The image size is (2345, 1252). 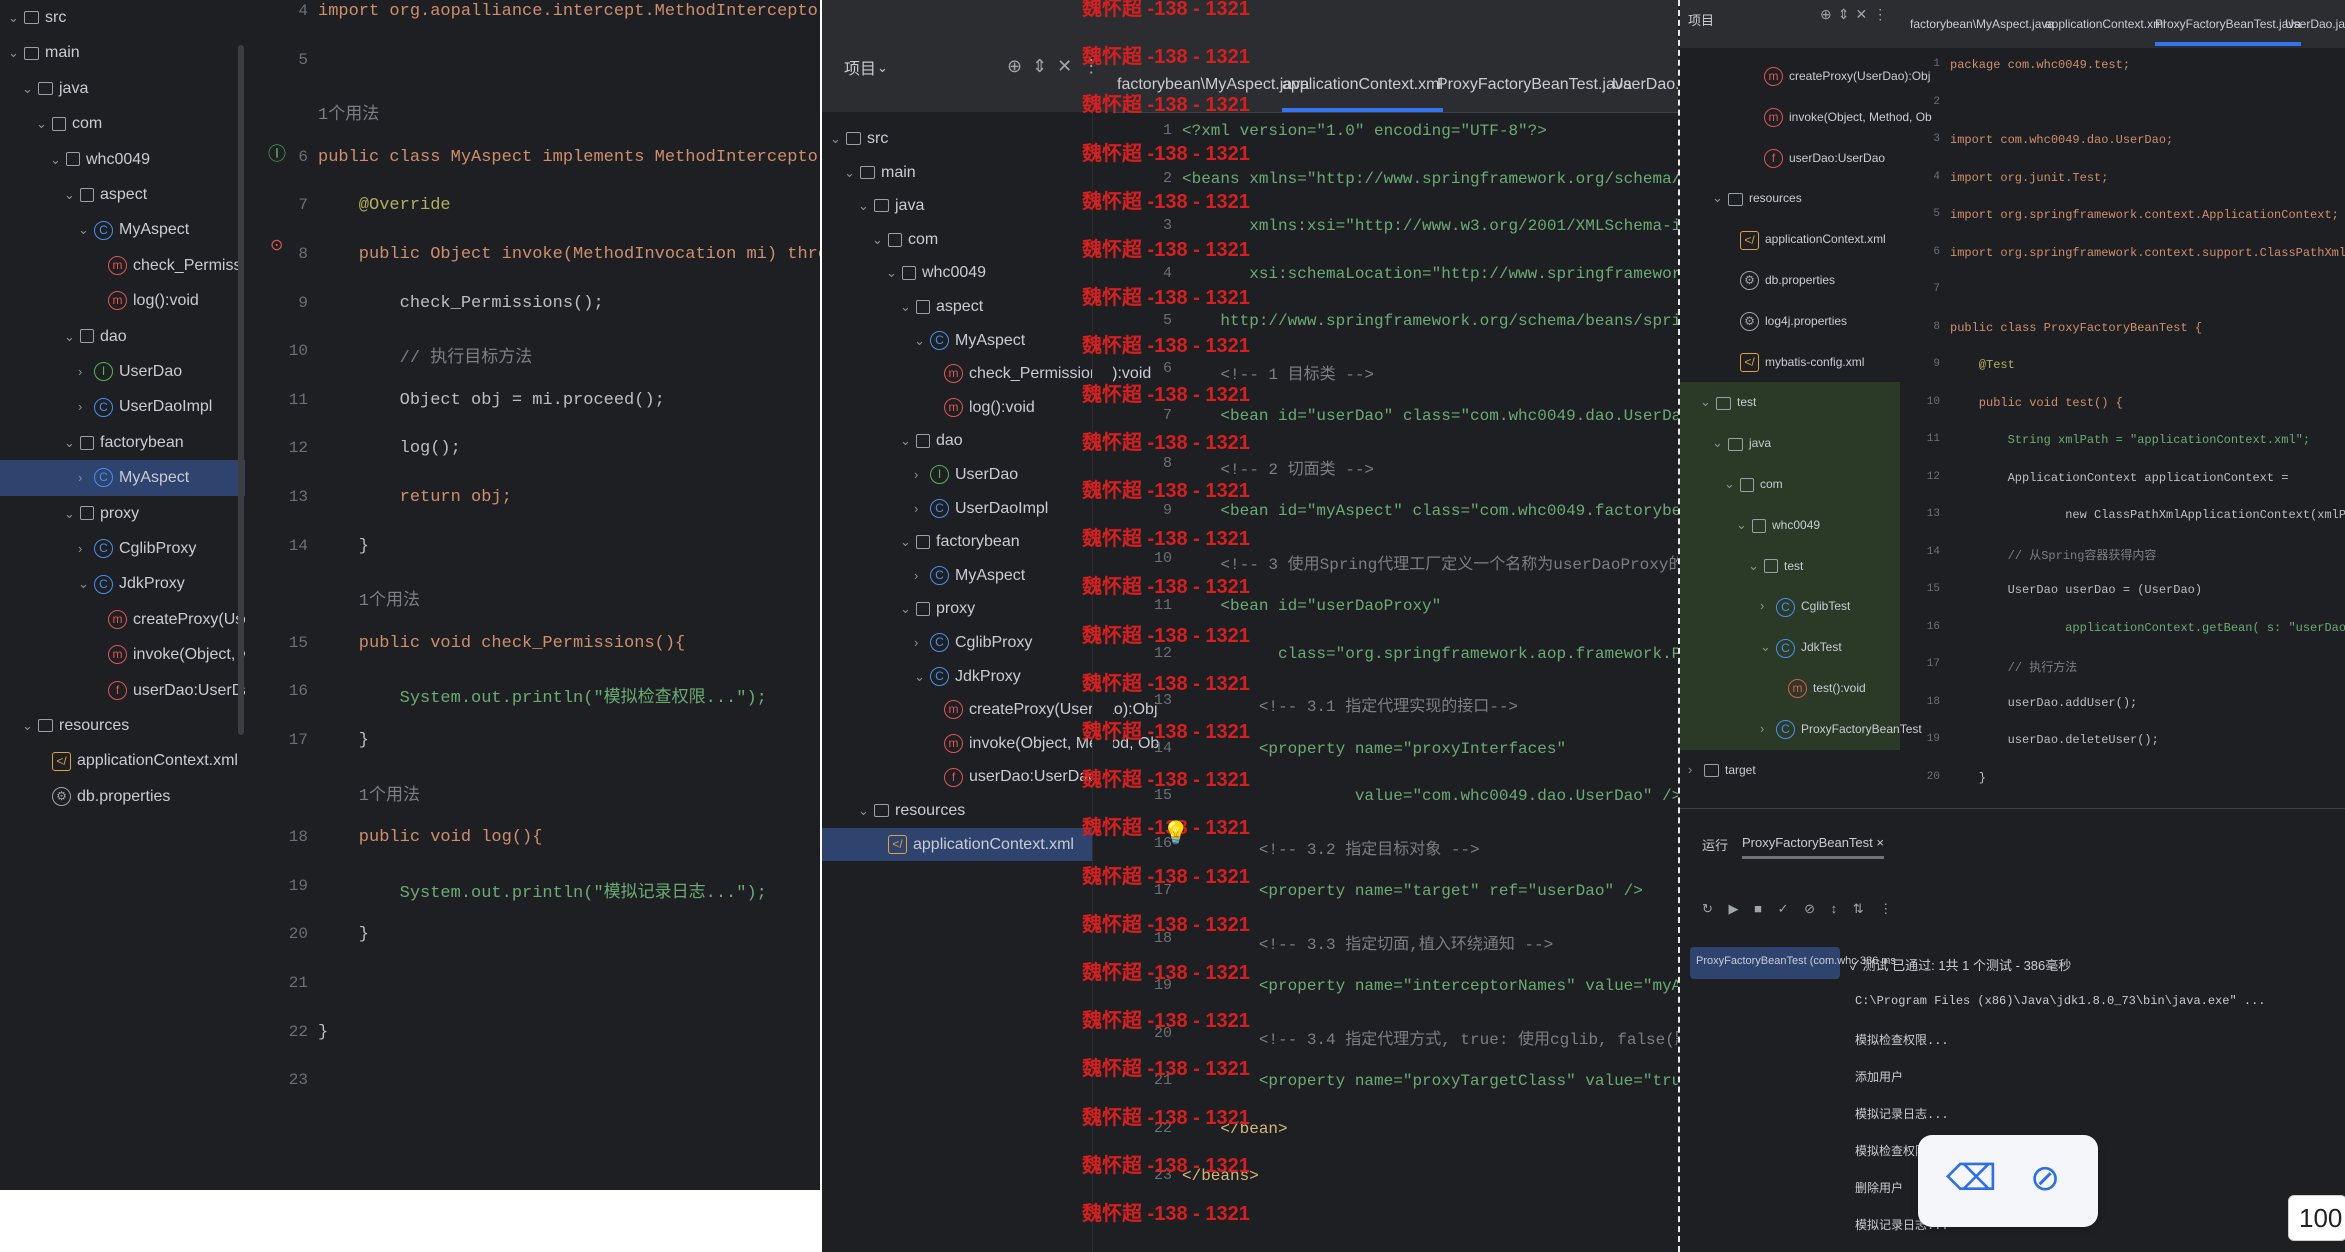 I want to click on tree-item: › target, so click(x=1790, y=770).